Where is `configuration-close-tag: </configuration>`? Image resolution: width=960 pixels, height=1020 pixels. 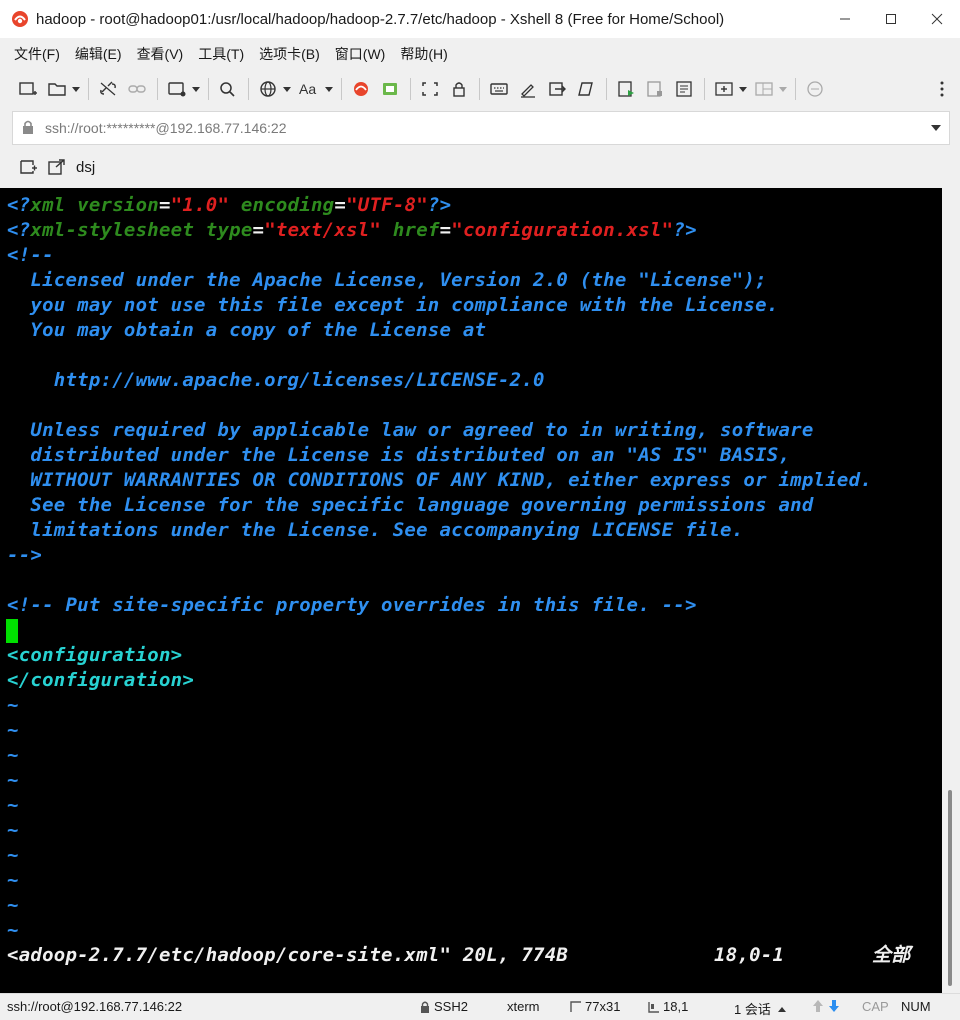
configuration-close-tag: </configuration> is located at coordinates (101, 680).